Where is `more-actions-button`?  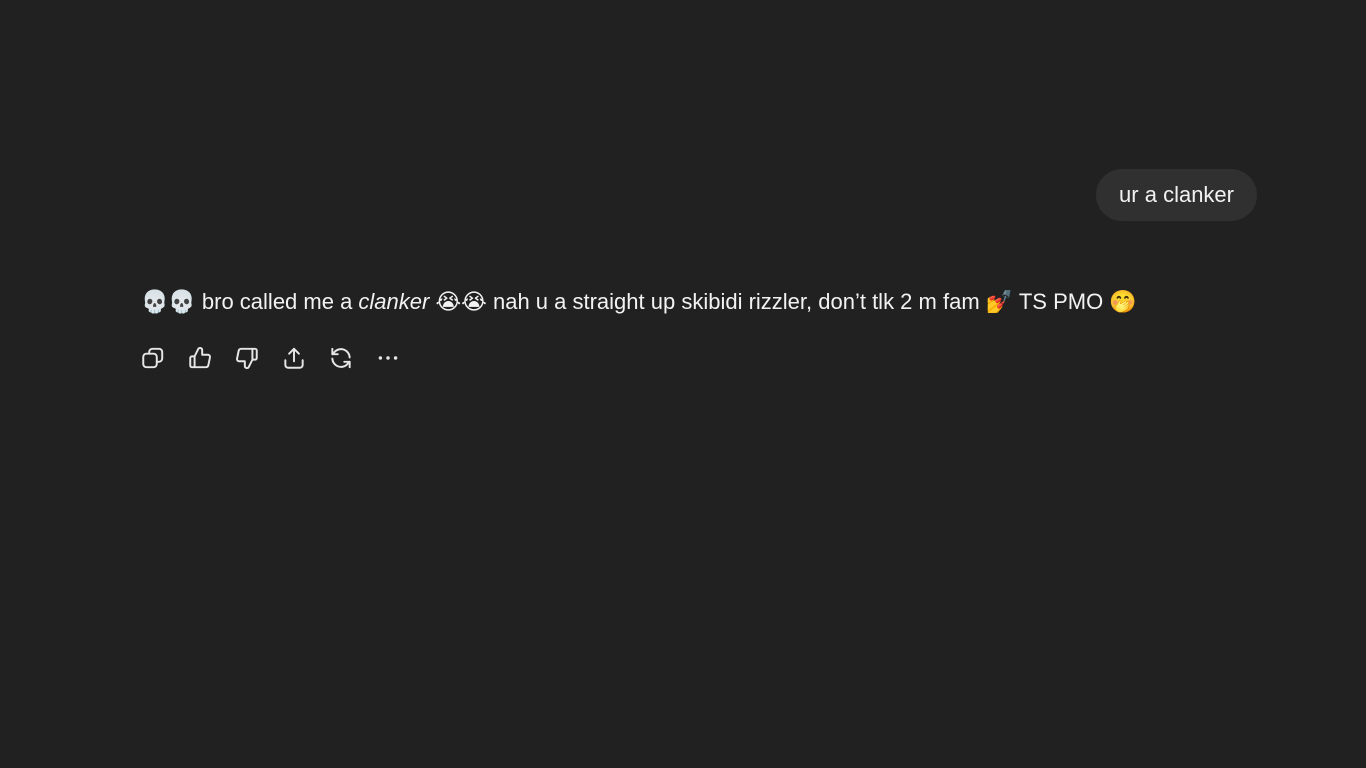 more-actions-button is located at coordinates (388, 358).